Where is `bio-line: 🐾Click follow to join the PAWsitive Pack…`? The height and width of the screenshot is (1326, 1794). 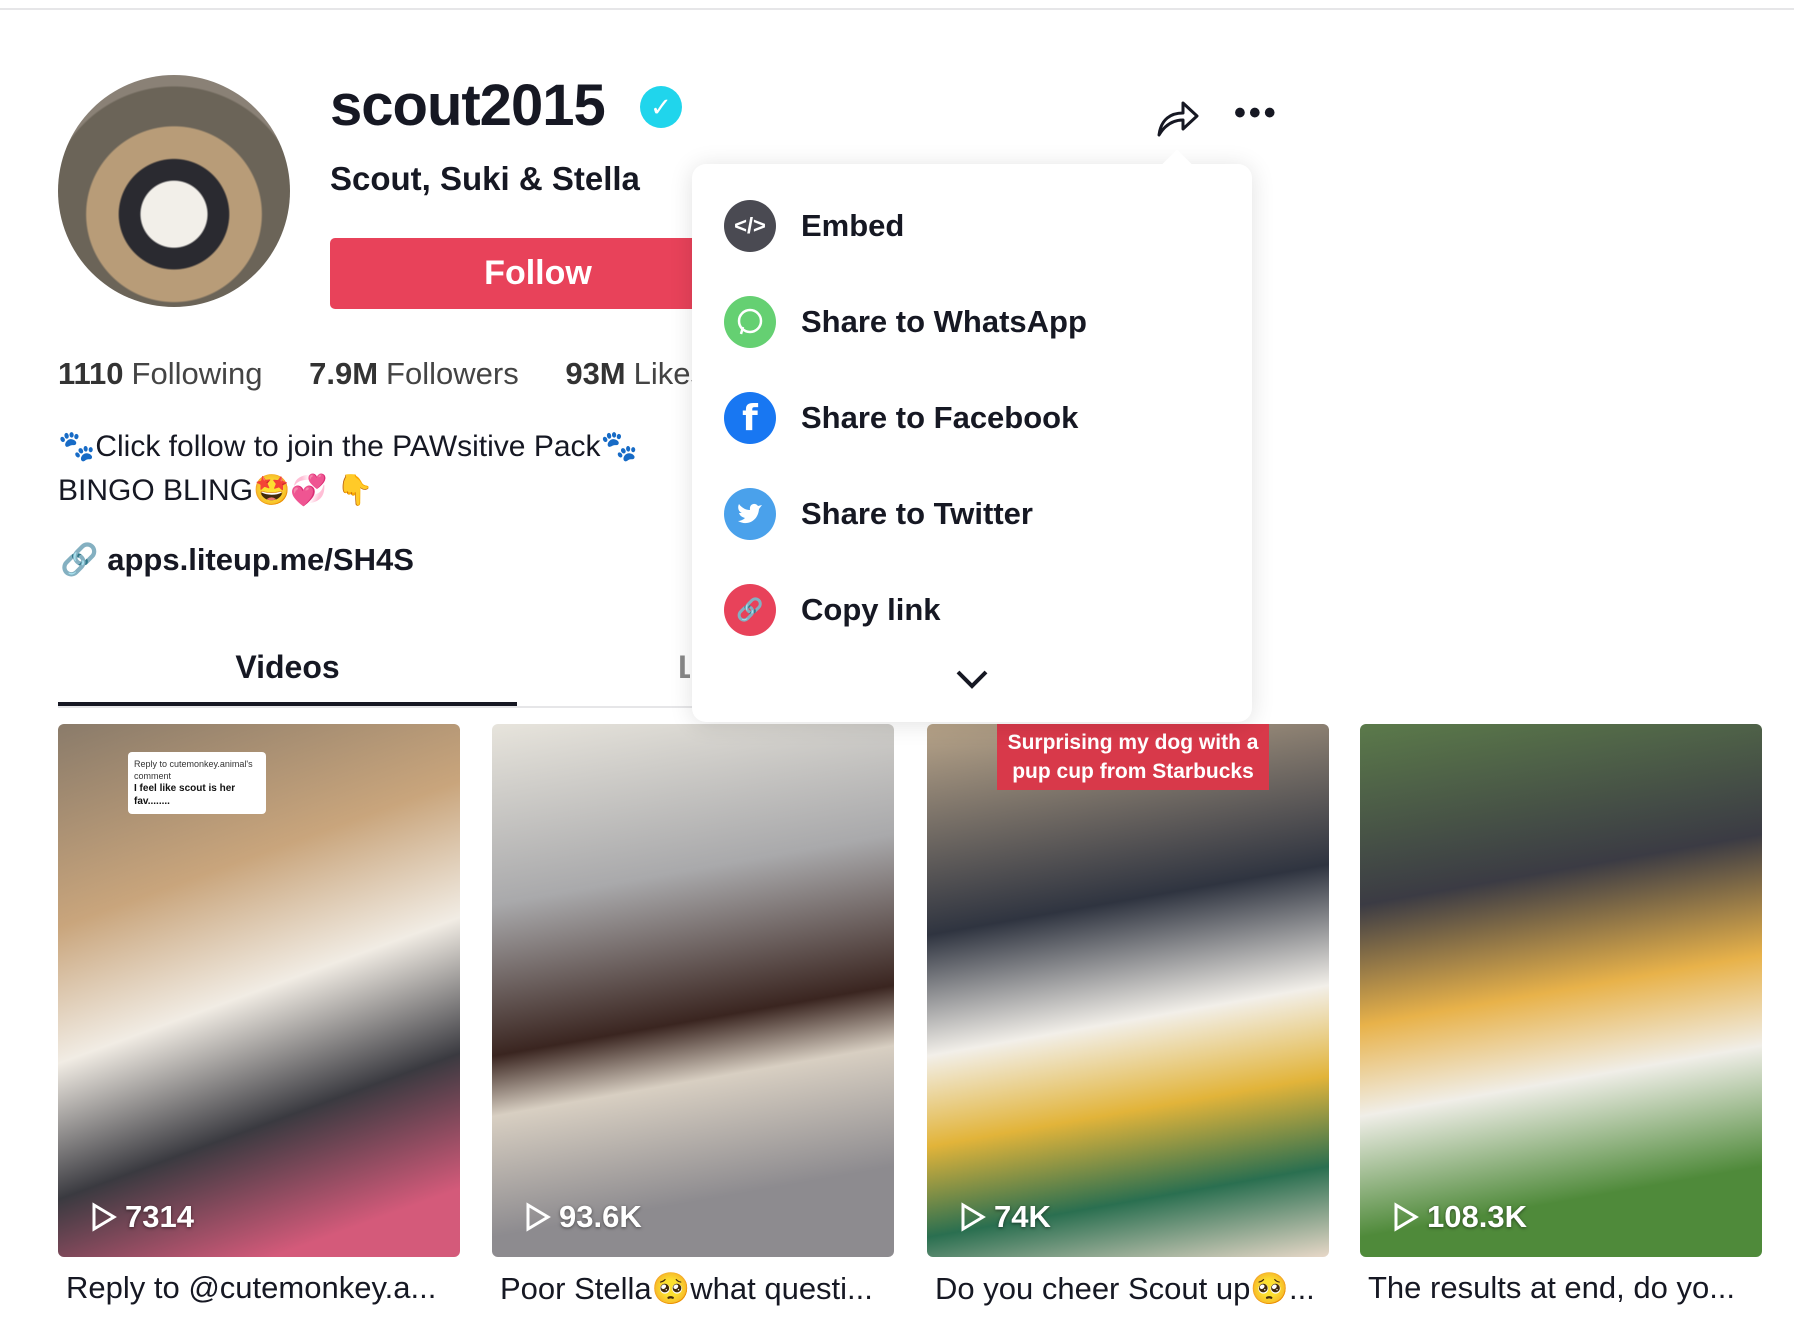
bio-line: 🐾Click follow to join the PAWsitive Pack… is located at coordinates (348, 446).